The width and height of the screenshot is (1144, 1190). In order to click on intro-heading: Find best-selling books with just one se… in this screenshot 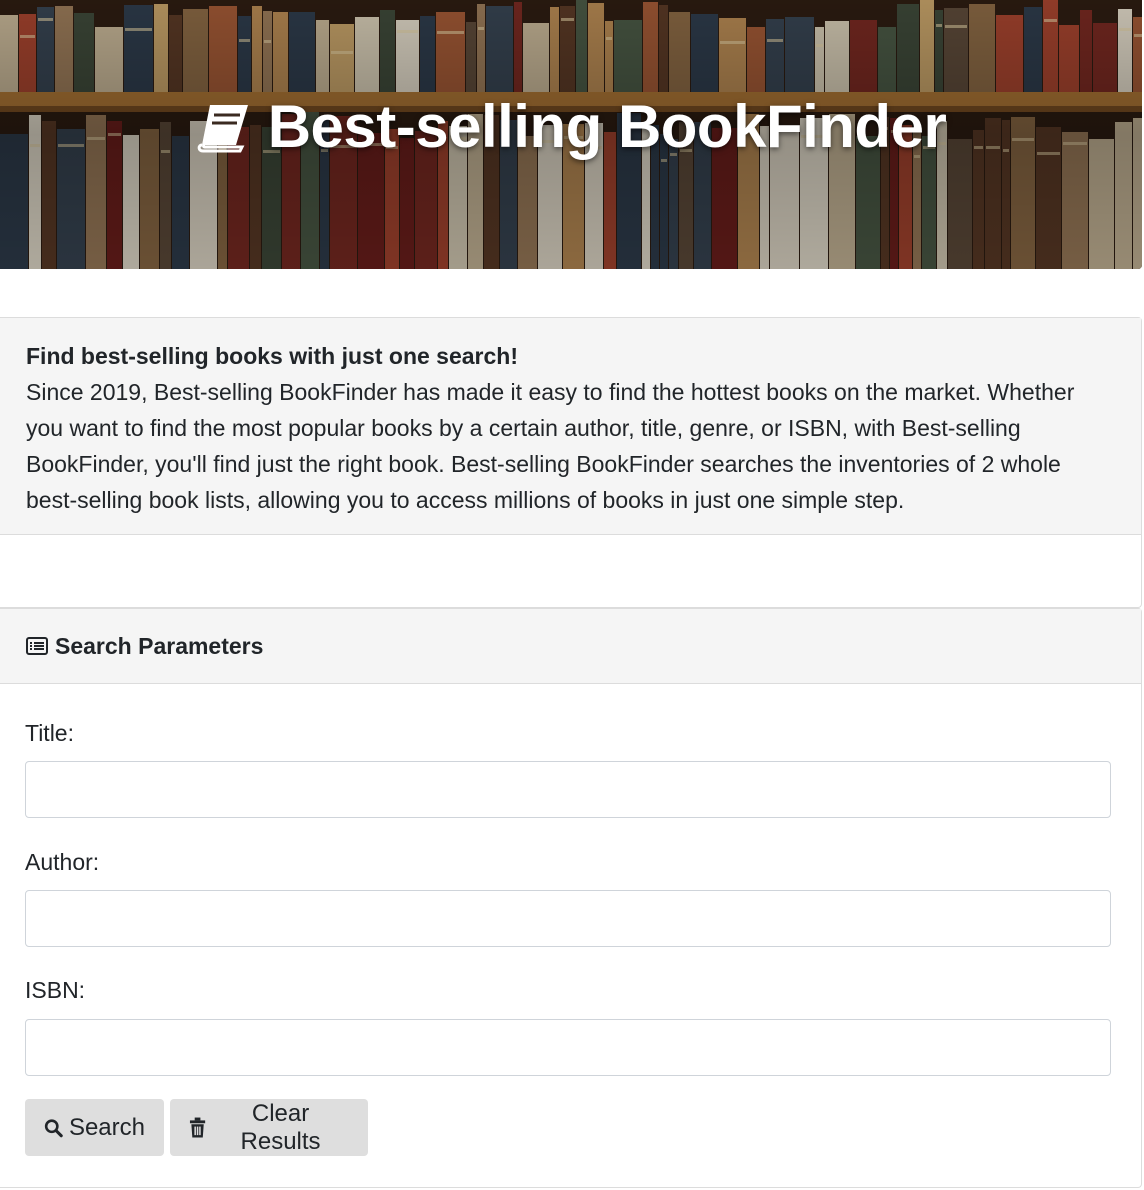, I will do `click(272, 356)`.